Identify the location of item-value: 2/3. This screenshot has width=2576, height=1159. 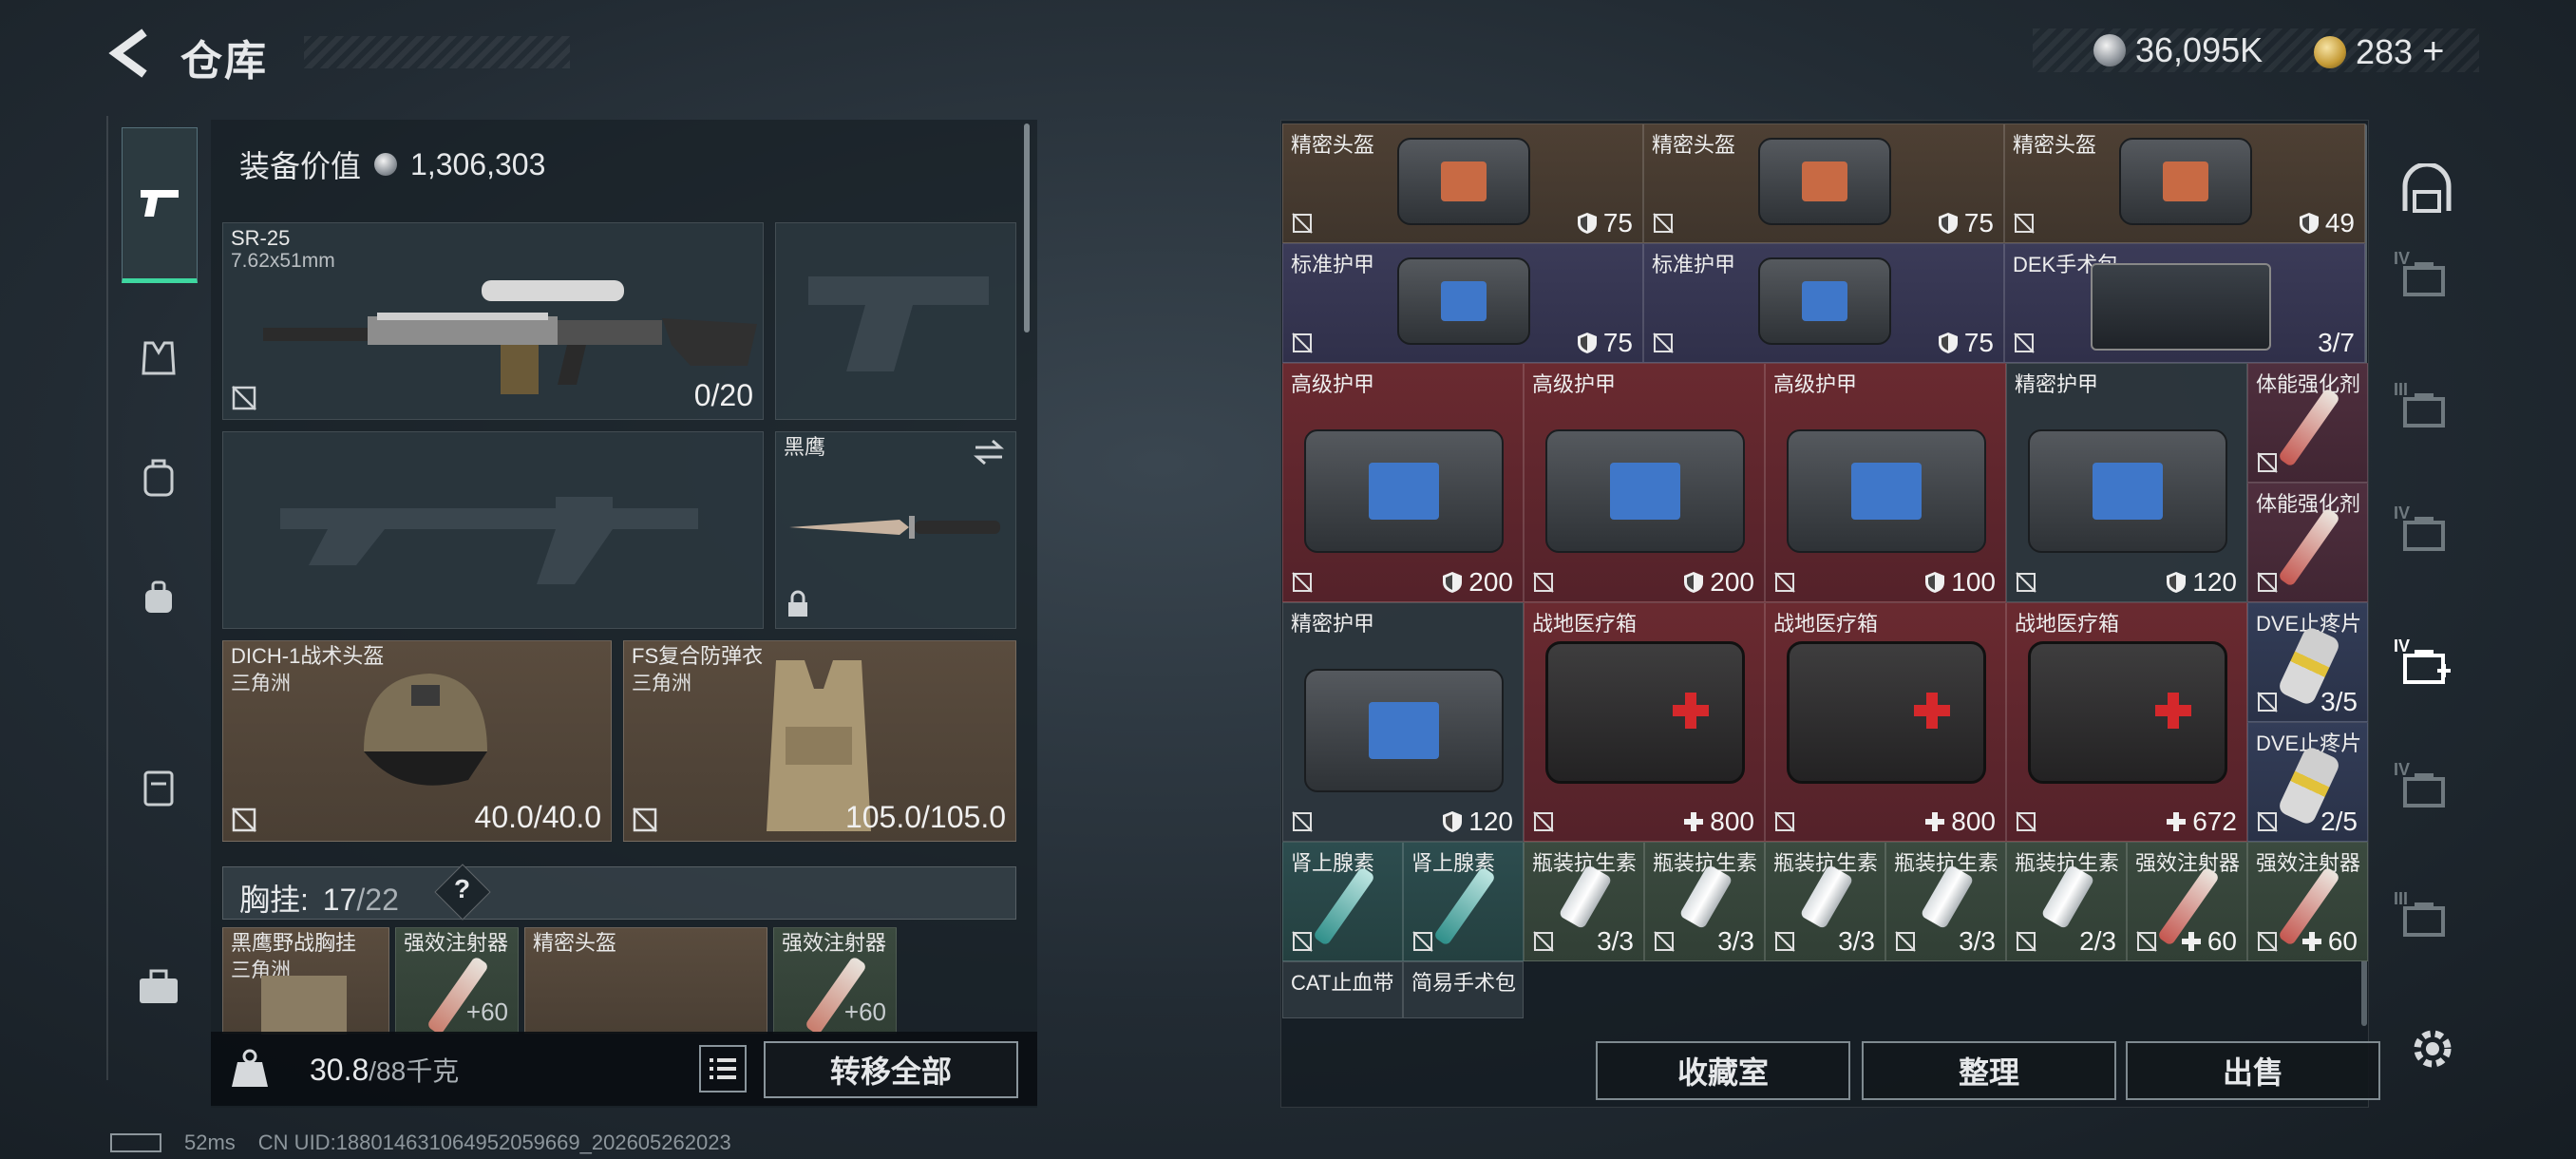
(2097, 941).